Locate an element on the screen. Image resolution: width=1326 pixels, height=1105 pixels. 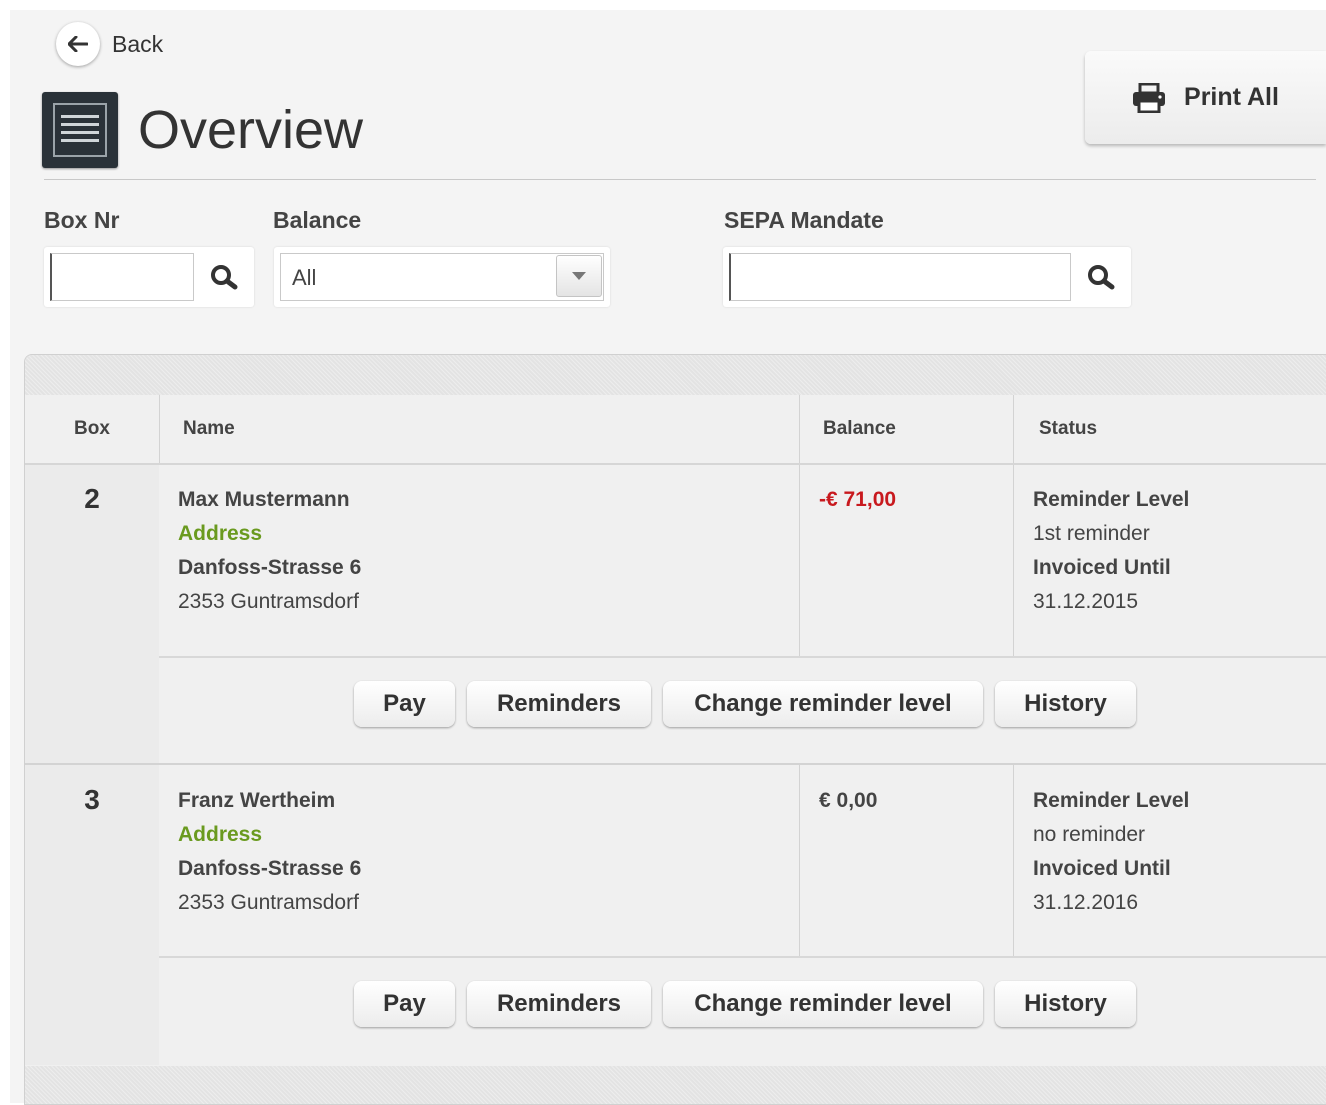
back-button: Back is located at coordinates (109, 44).